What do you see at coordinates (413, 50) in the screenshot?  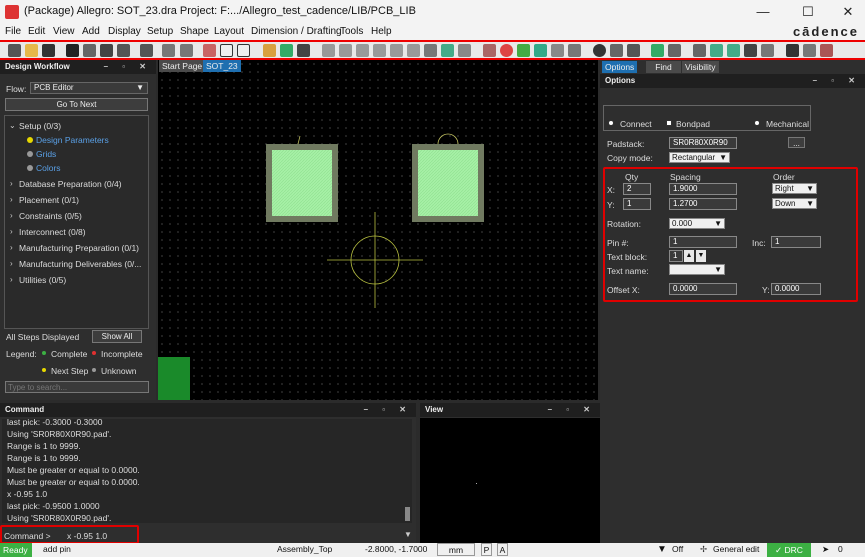 I see `zoom-center-icon` at bounding box center [413, 50].